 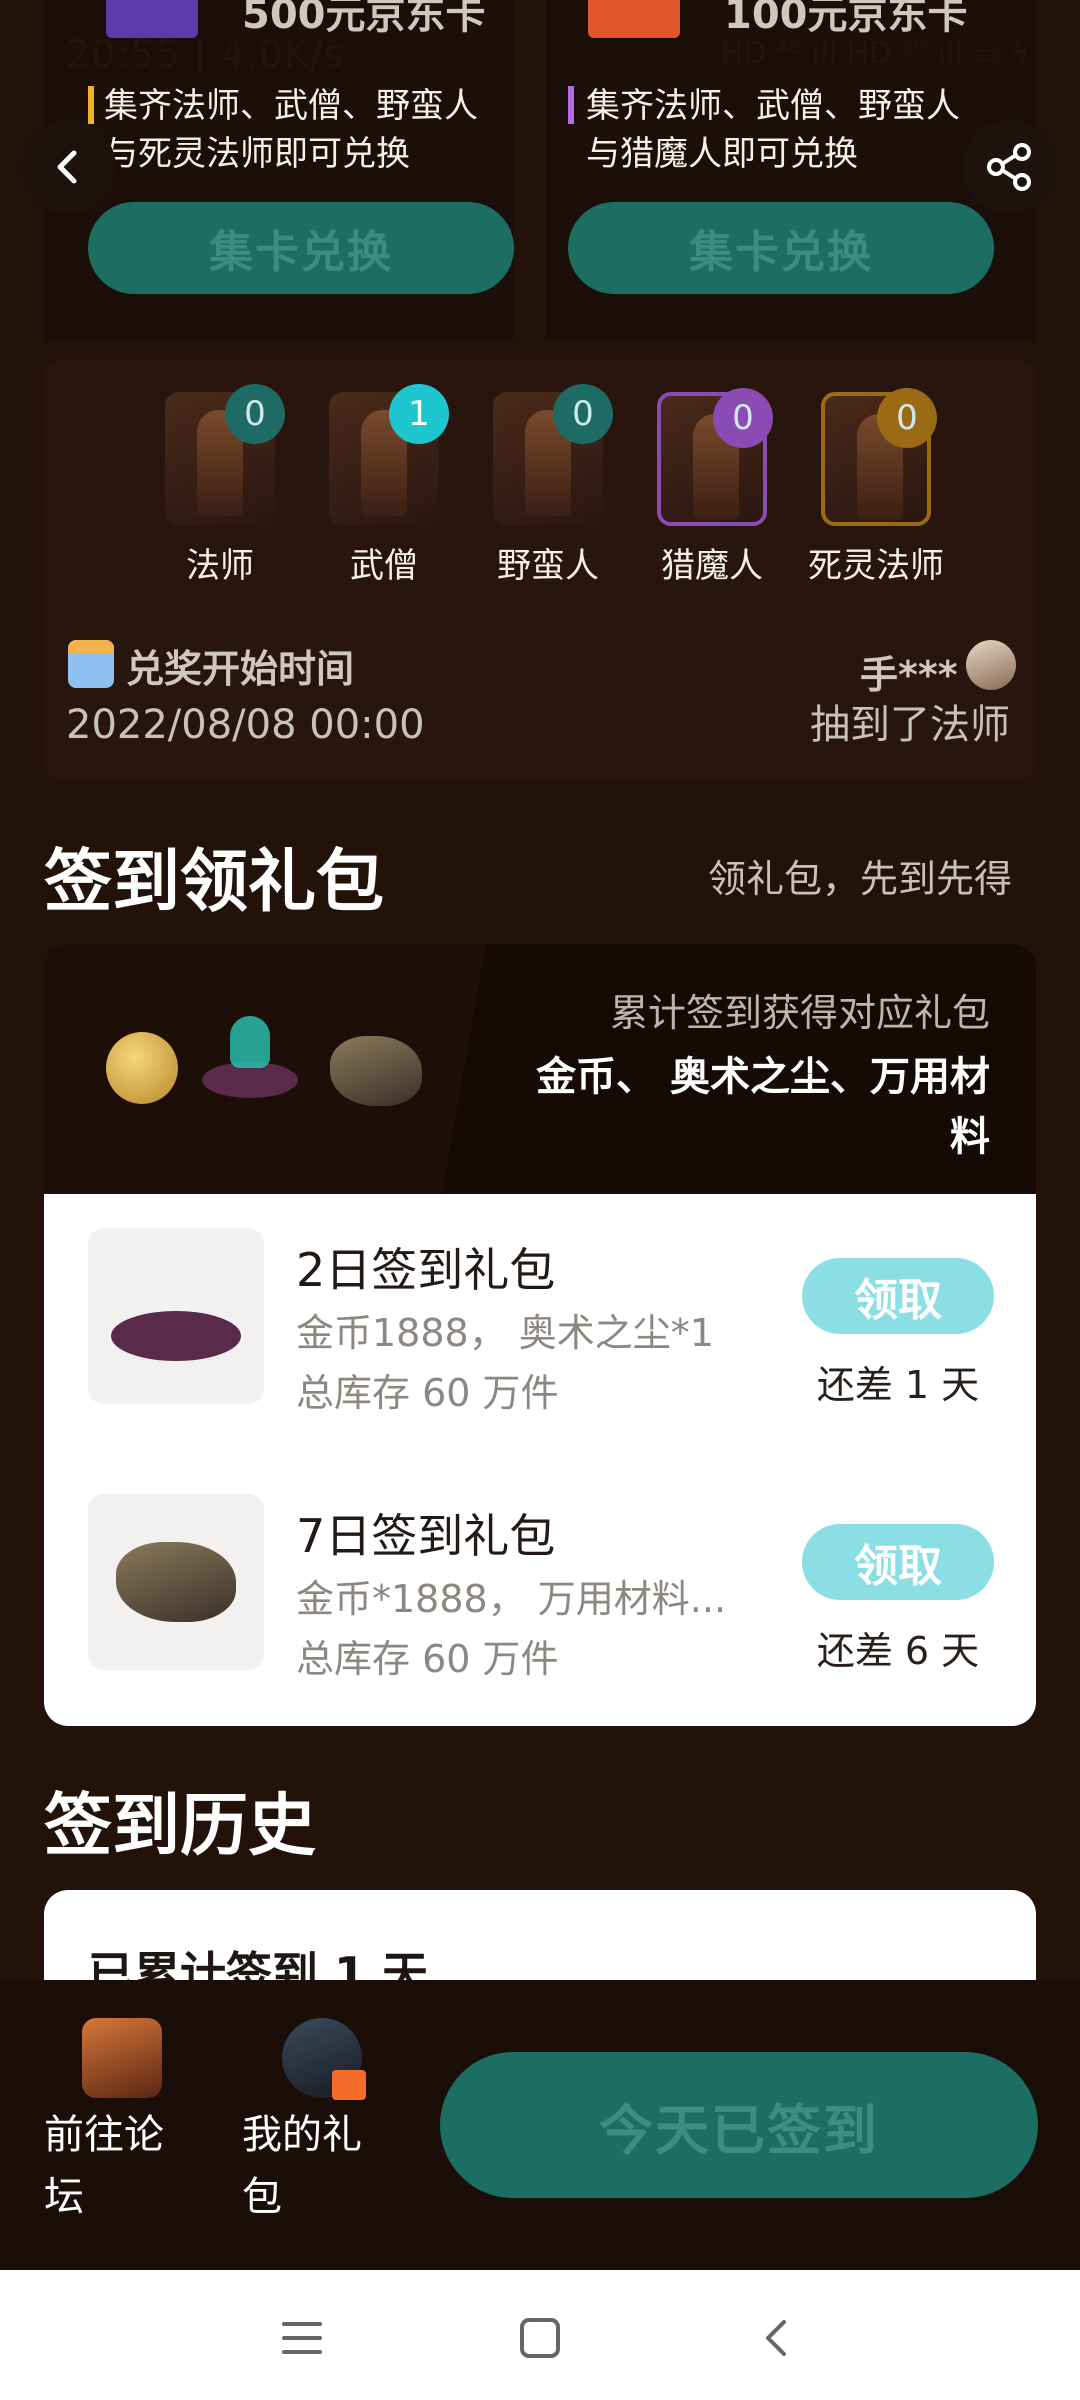 What do you see at coordinates (240, 669) in the screenshot?
I see `prize-time-label: 兑奖开始时间` at bounding box center [240, 669].